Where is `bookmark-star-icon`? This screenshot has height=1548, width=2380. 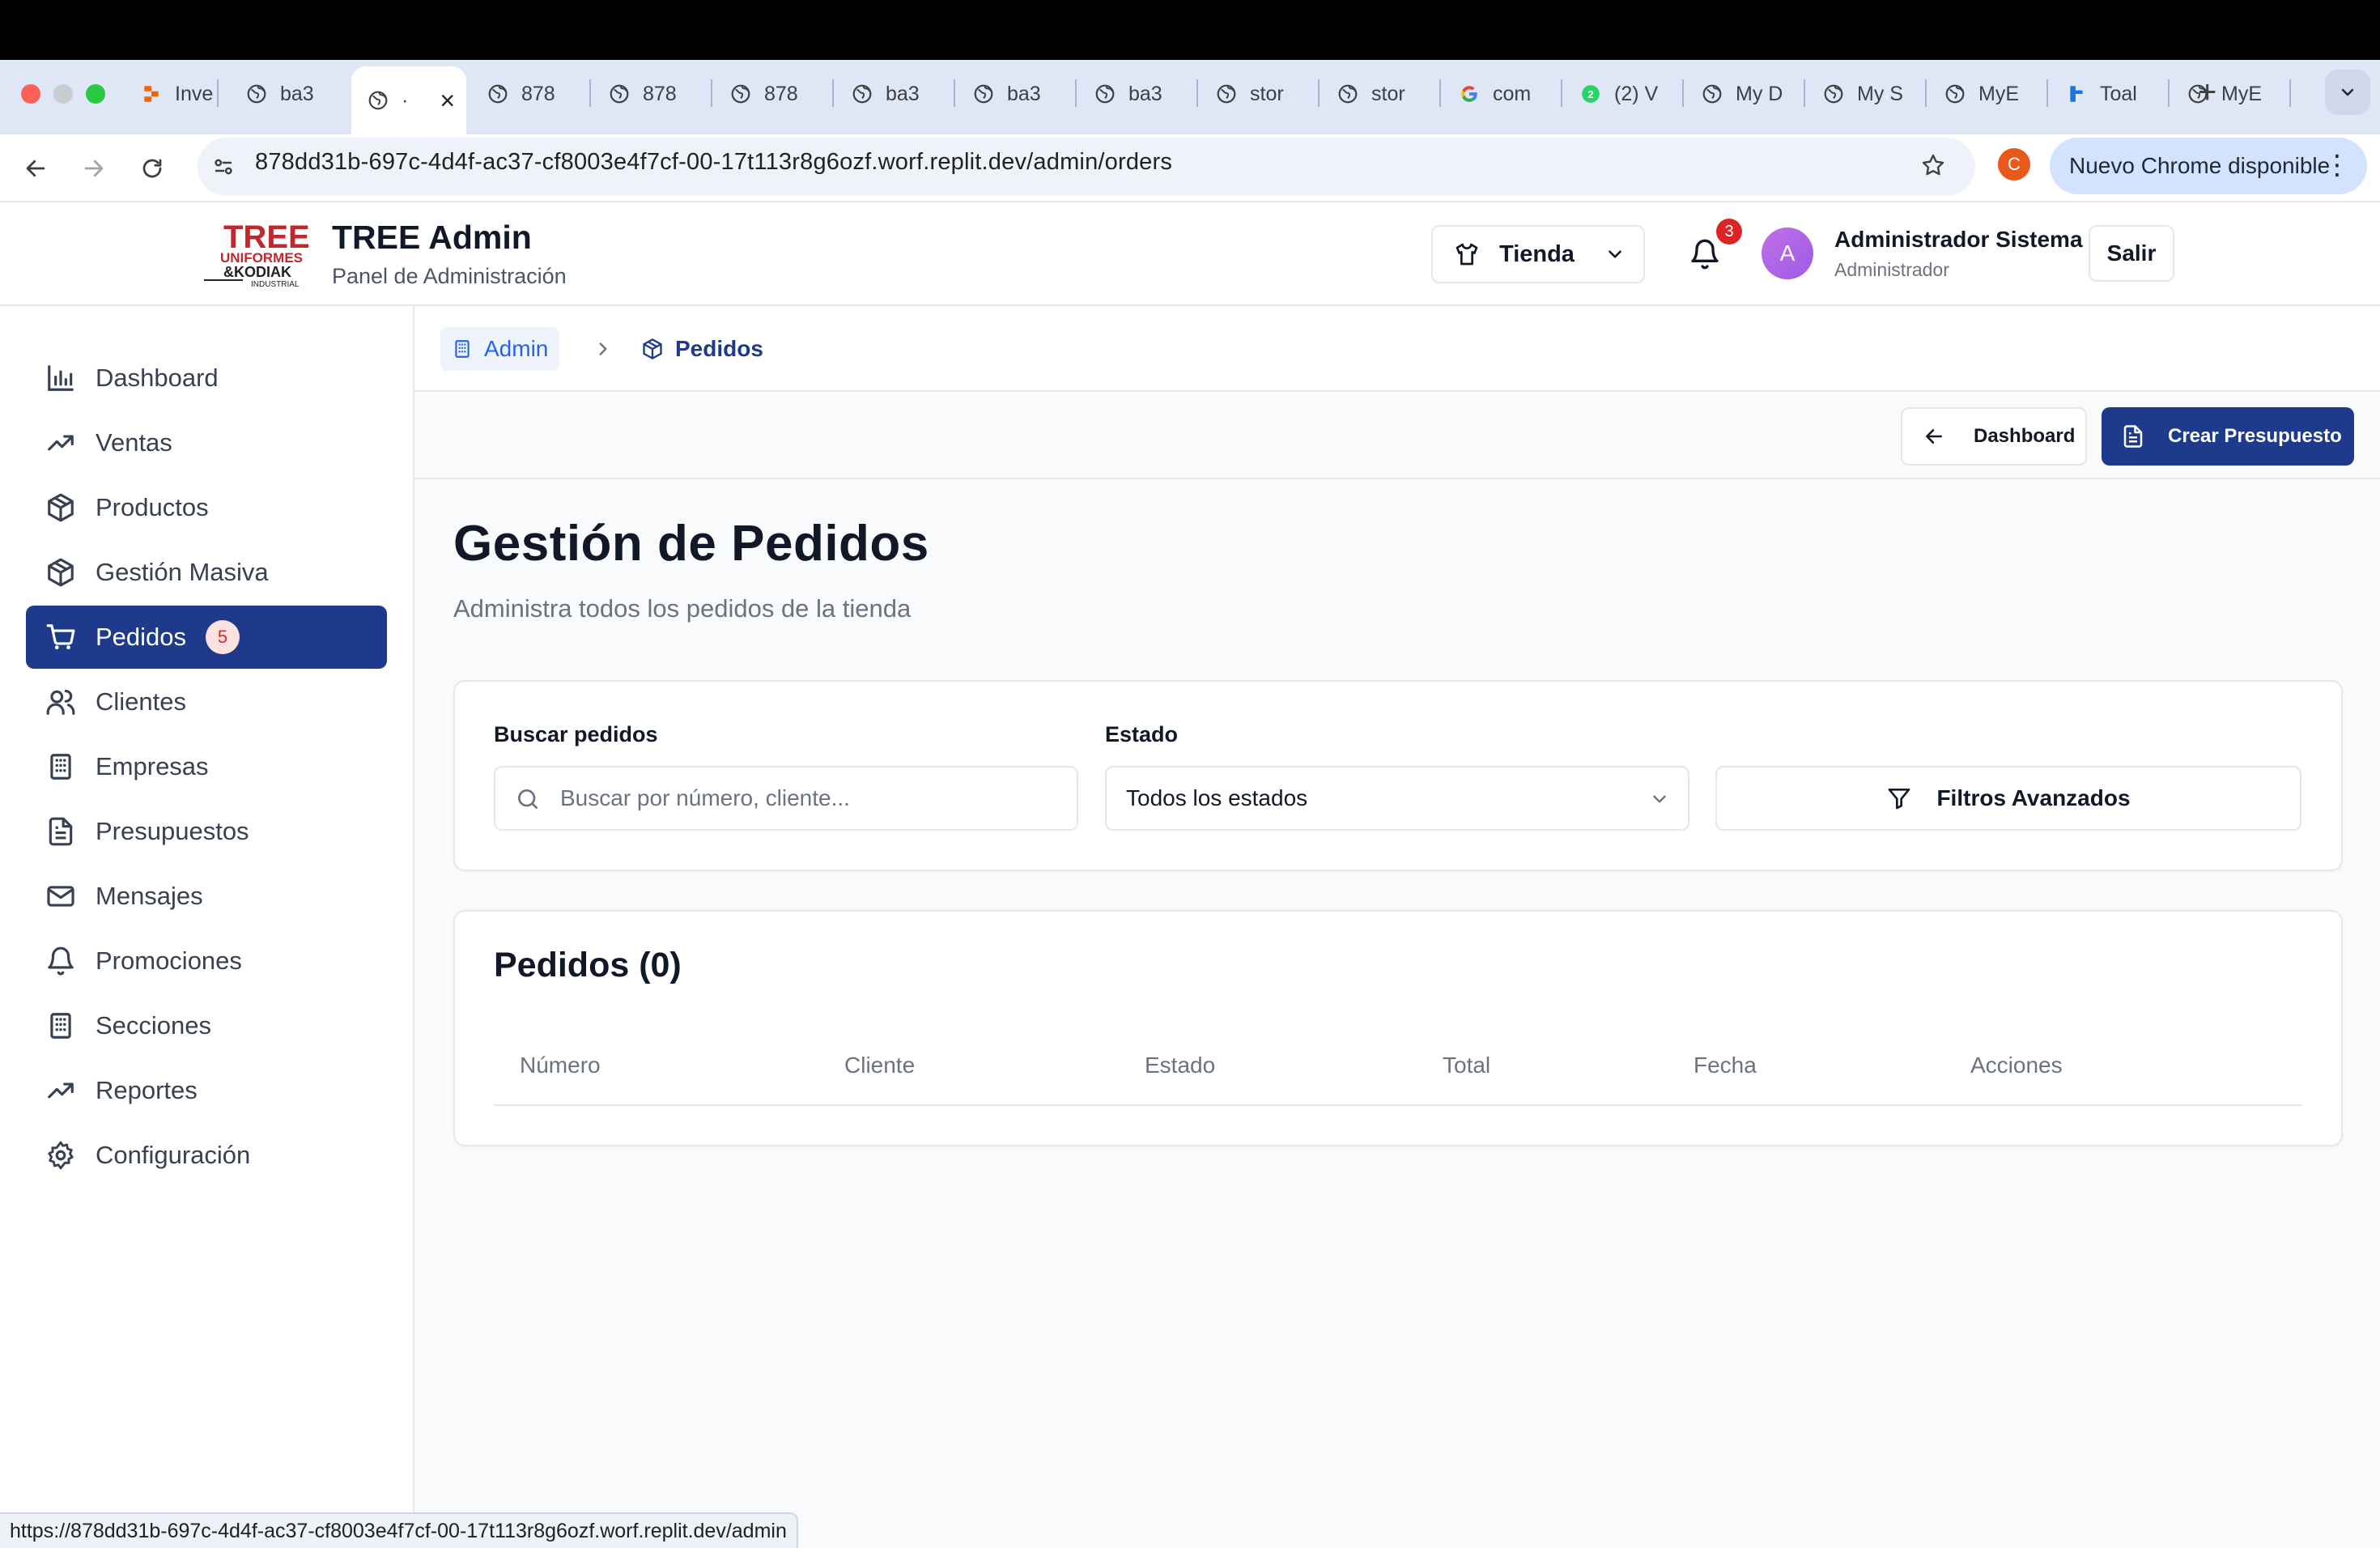
bookmark-star-icon is located at coordinates (1933, 165).